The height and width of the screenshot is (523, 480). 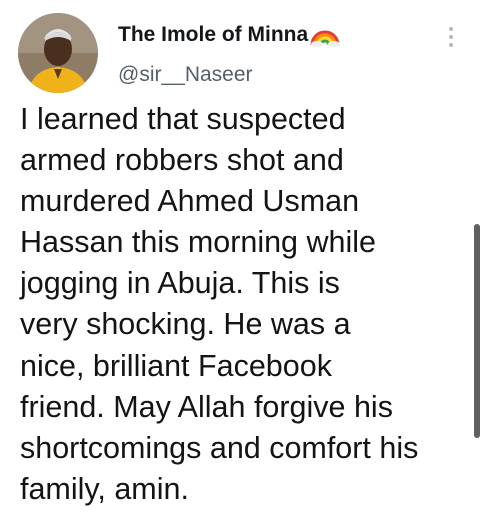 I want to click on tweet-line: family, amin., so click(x=104, y=488).